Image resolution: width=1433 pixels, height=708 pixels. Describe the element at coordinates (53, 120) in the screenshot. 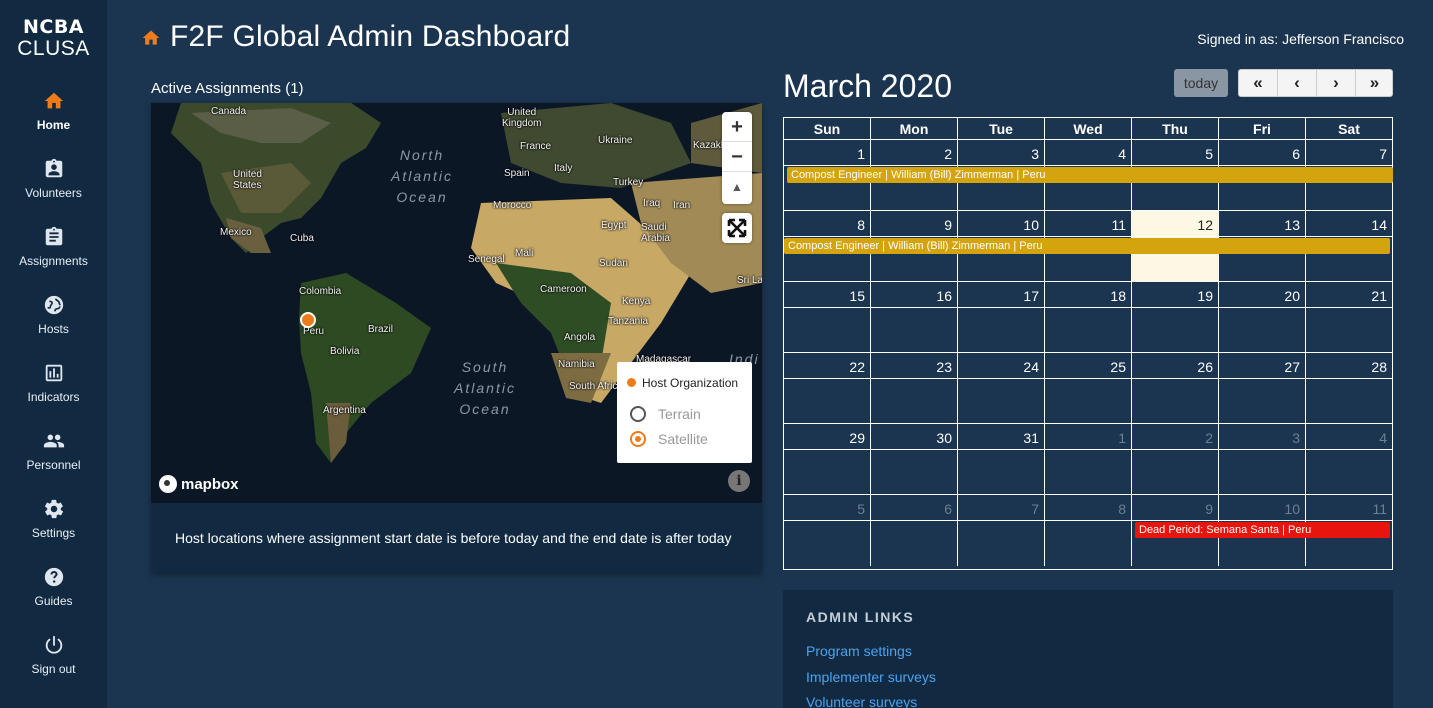

I see `nav-home: Home` at that location.